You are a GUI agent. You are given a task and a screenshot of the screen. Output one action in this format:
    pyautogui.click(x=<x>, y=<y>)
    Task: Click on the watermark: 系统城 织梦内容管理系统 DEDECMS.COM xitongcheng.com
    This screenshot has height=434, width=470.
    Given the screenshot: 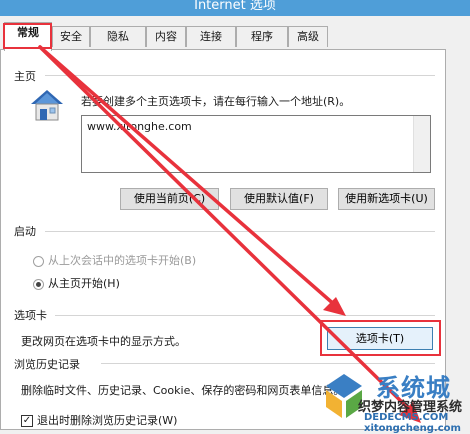 What is the action you would take?
    pyautogui.click(x=394, y=401)
    